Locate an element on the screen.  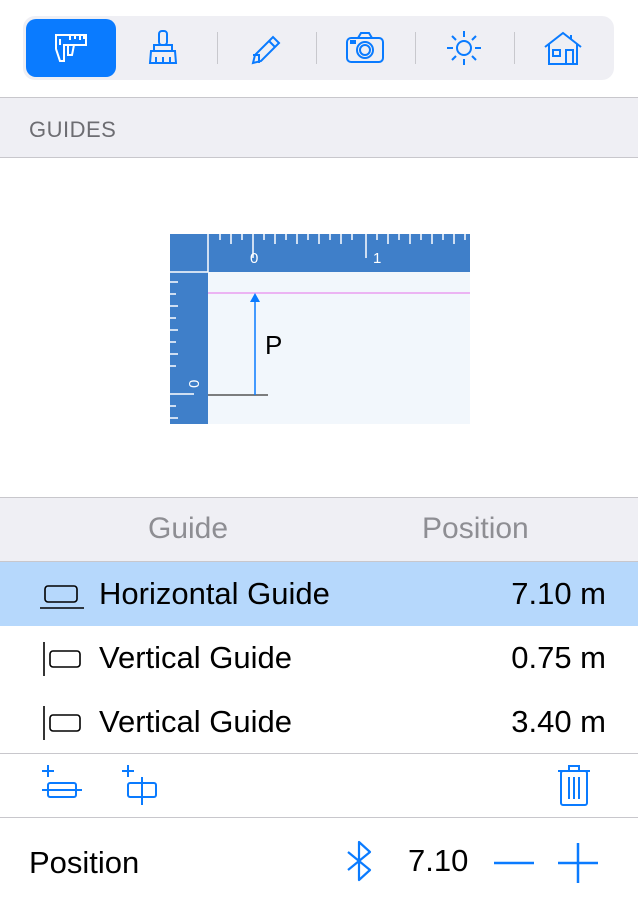
tool-segmented-control is located at coordinates (318, 48).